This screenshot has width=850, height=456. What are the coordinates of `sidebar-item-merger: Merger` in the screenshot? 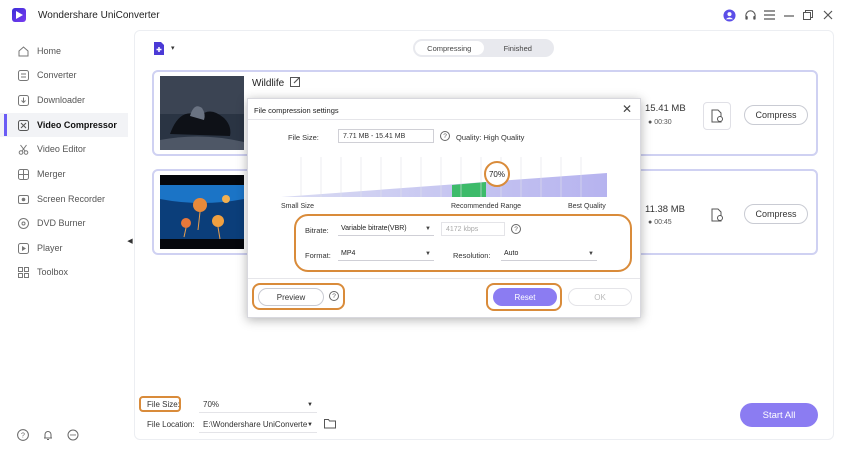 It's located at (64, 174).